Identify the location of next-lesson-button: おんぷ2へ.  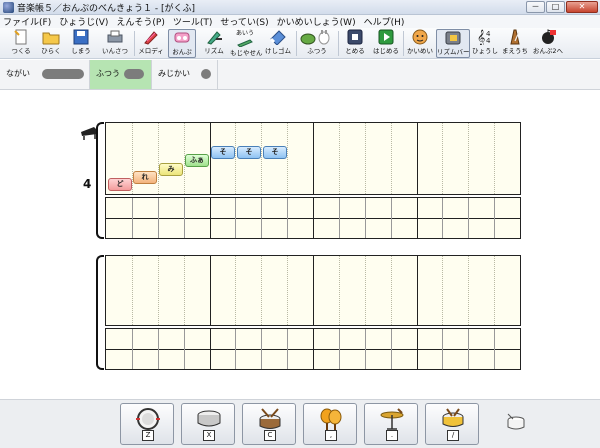
(548, 43).